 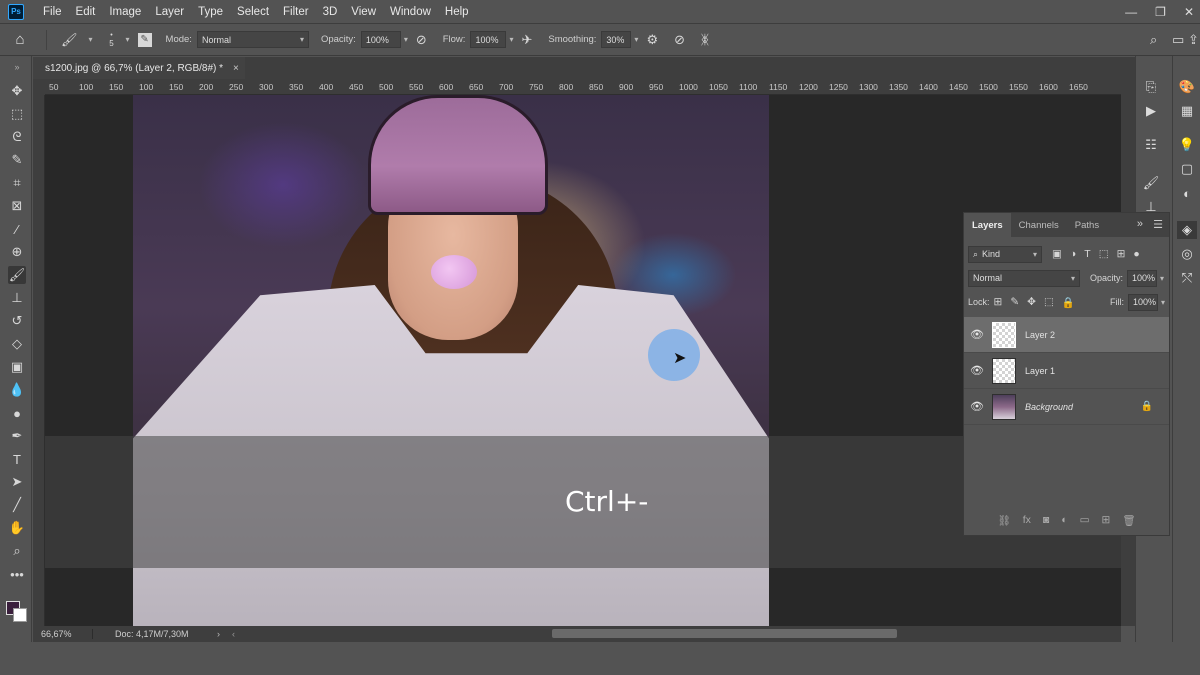 I want to click on channels-icon: ◎, so click(x=1187, y=254).